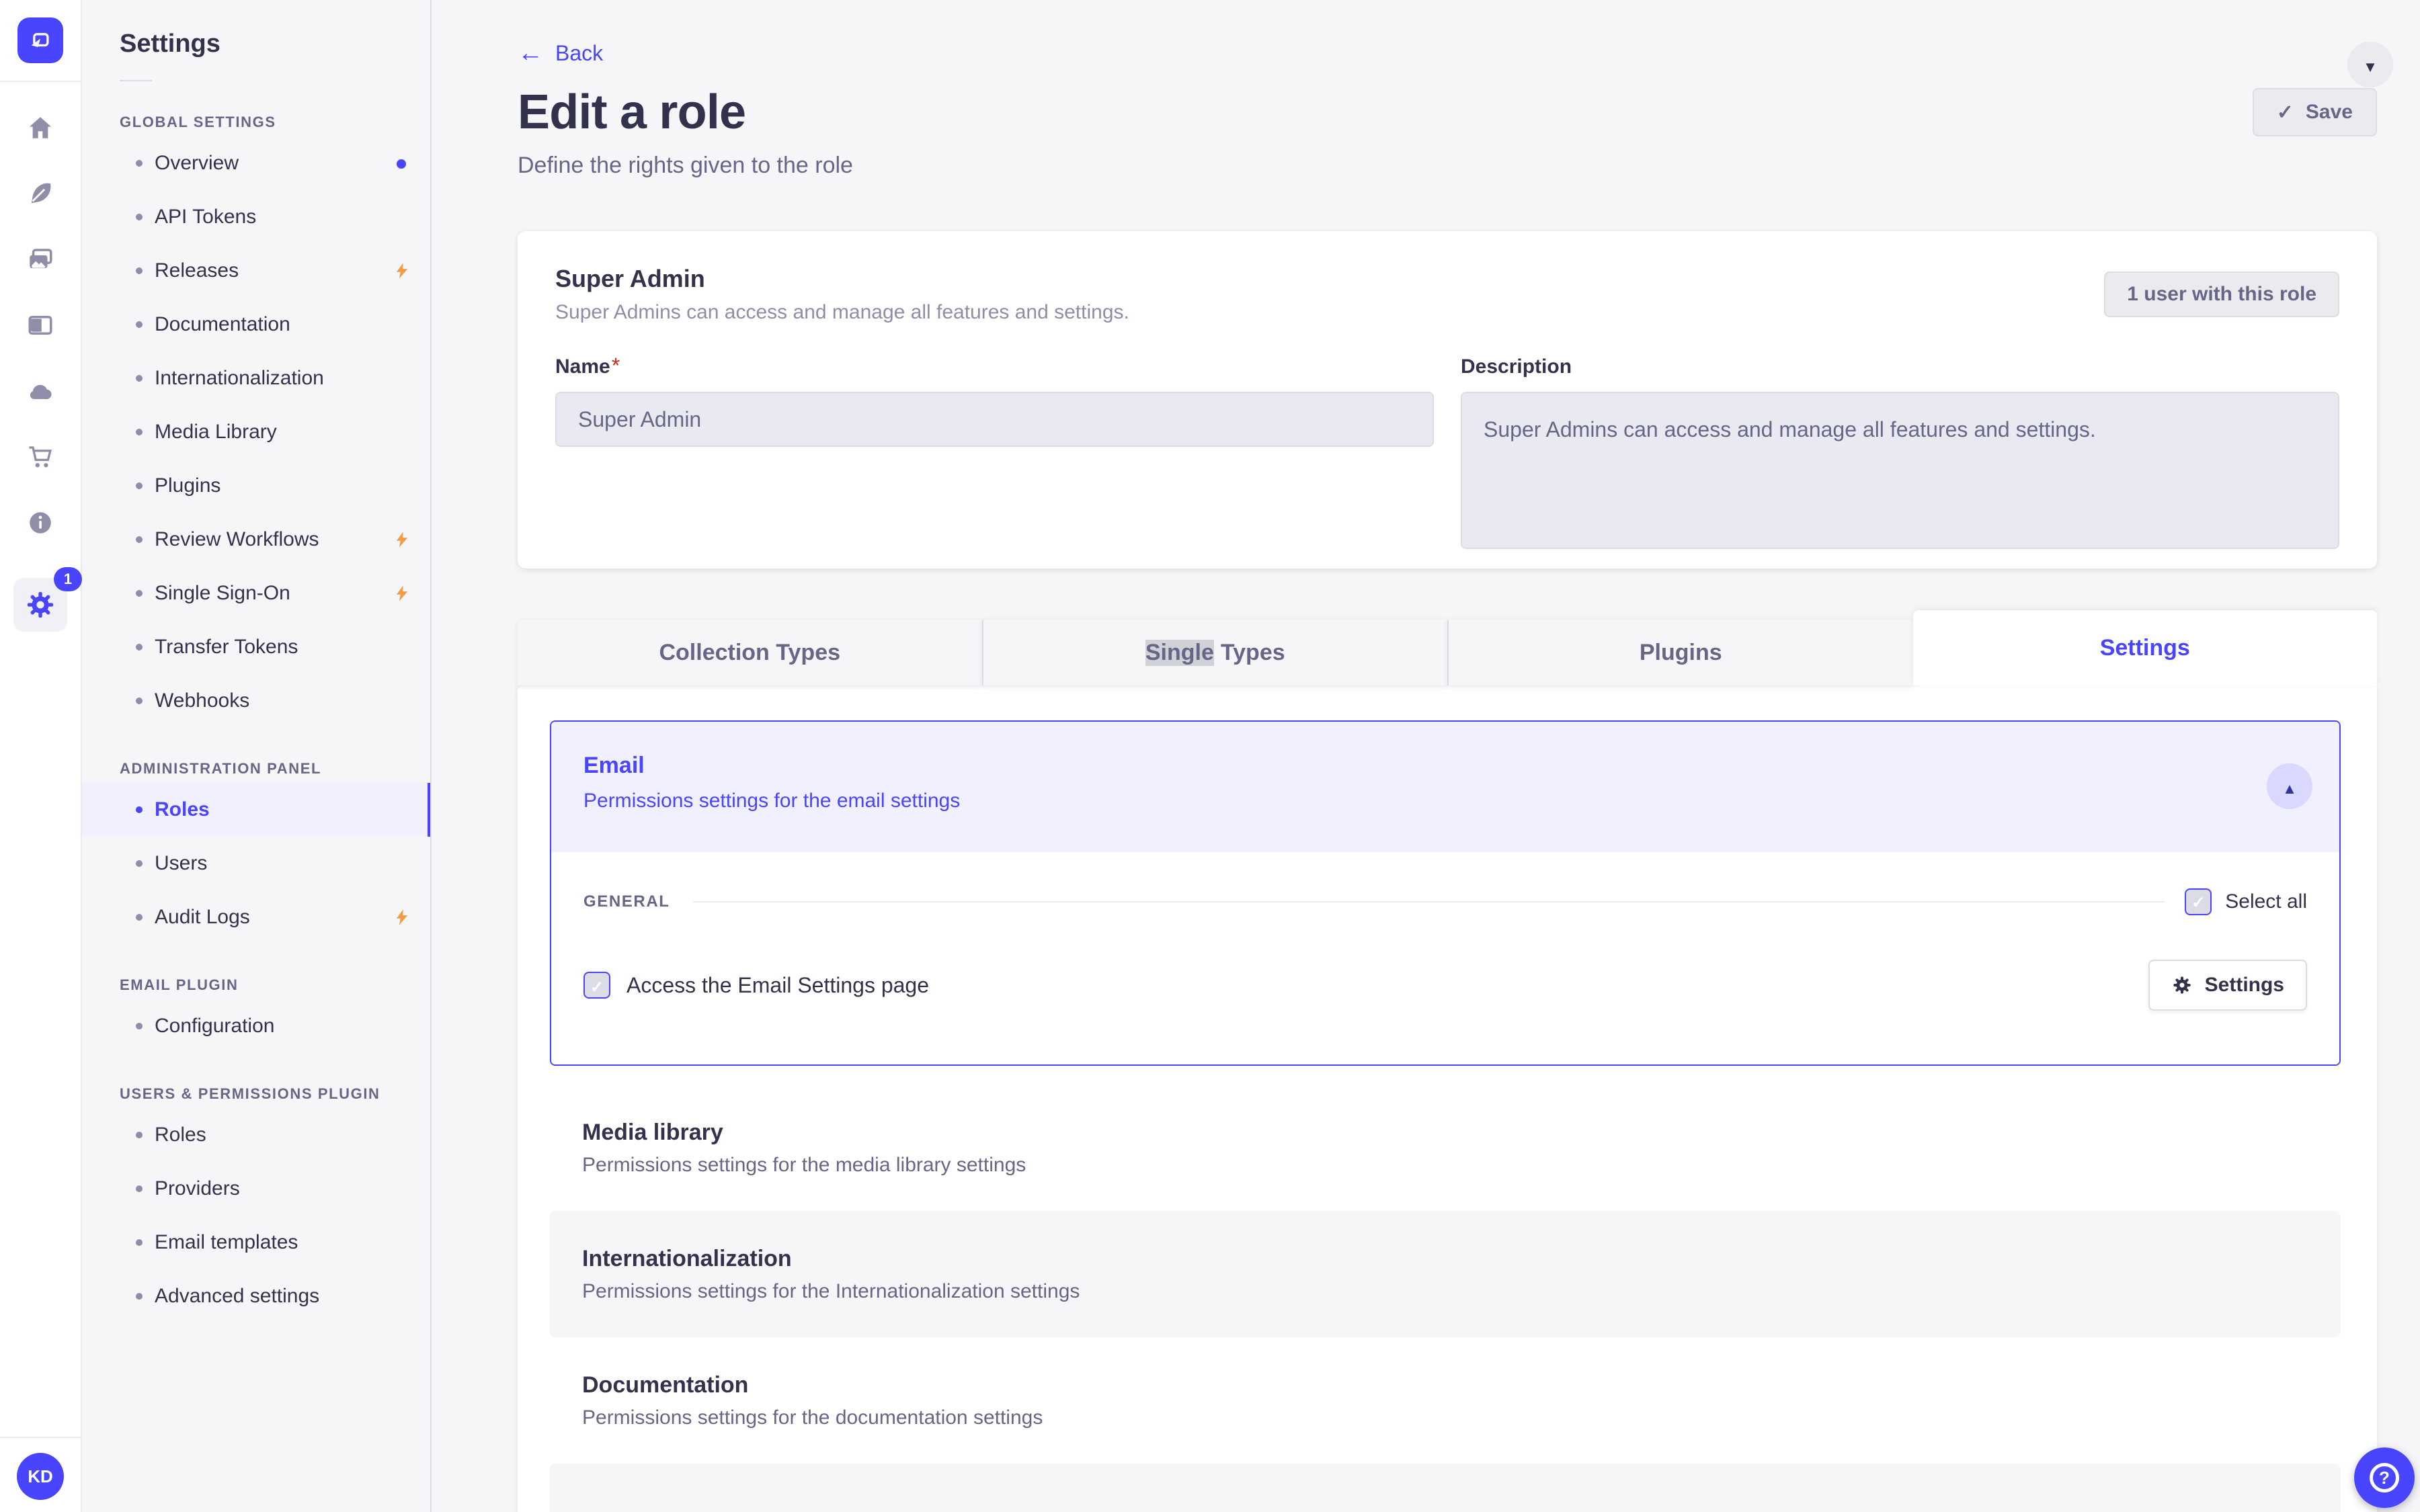 Image resolution: width=2420 pixels, height=1512 pixels. What do you see at coordinates (40, 128) in the screenshot?
I see `home-icon` at bounding box center [40, 128].